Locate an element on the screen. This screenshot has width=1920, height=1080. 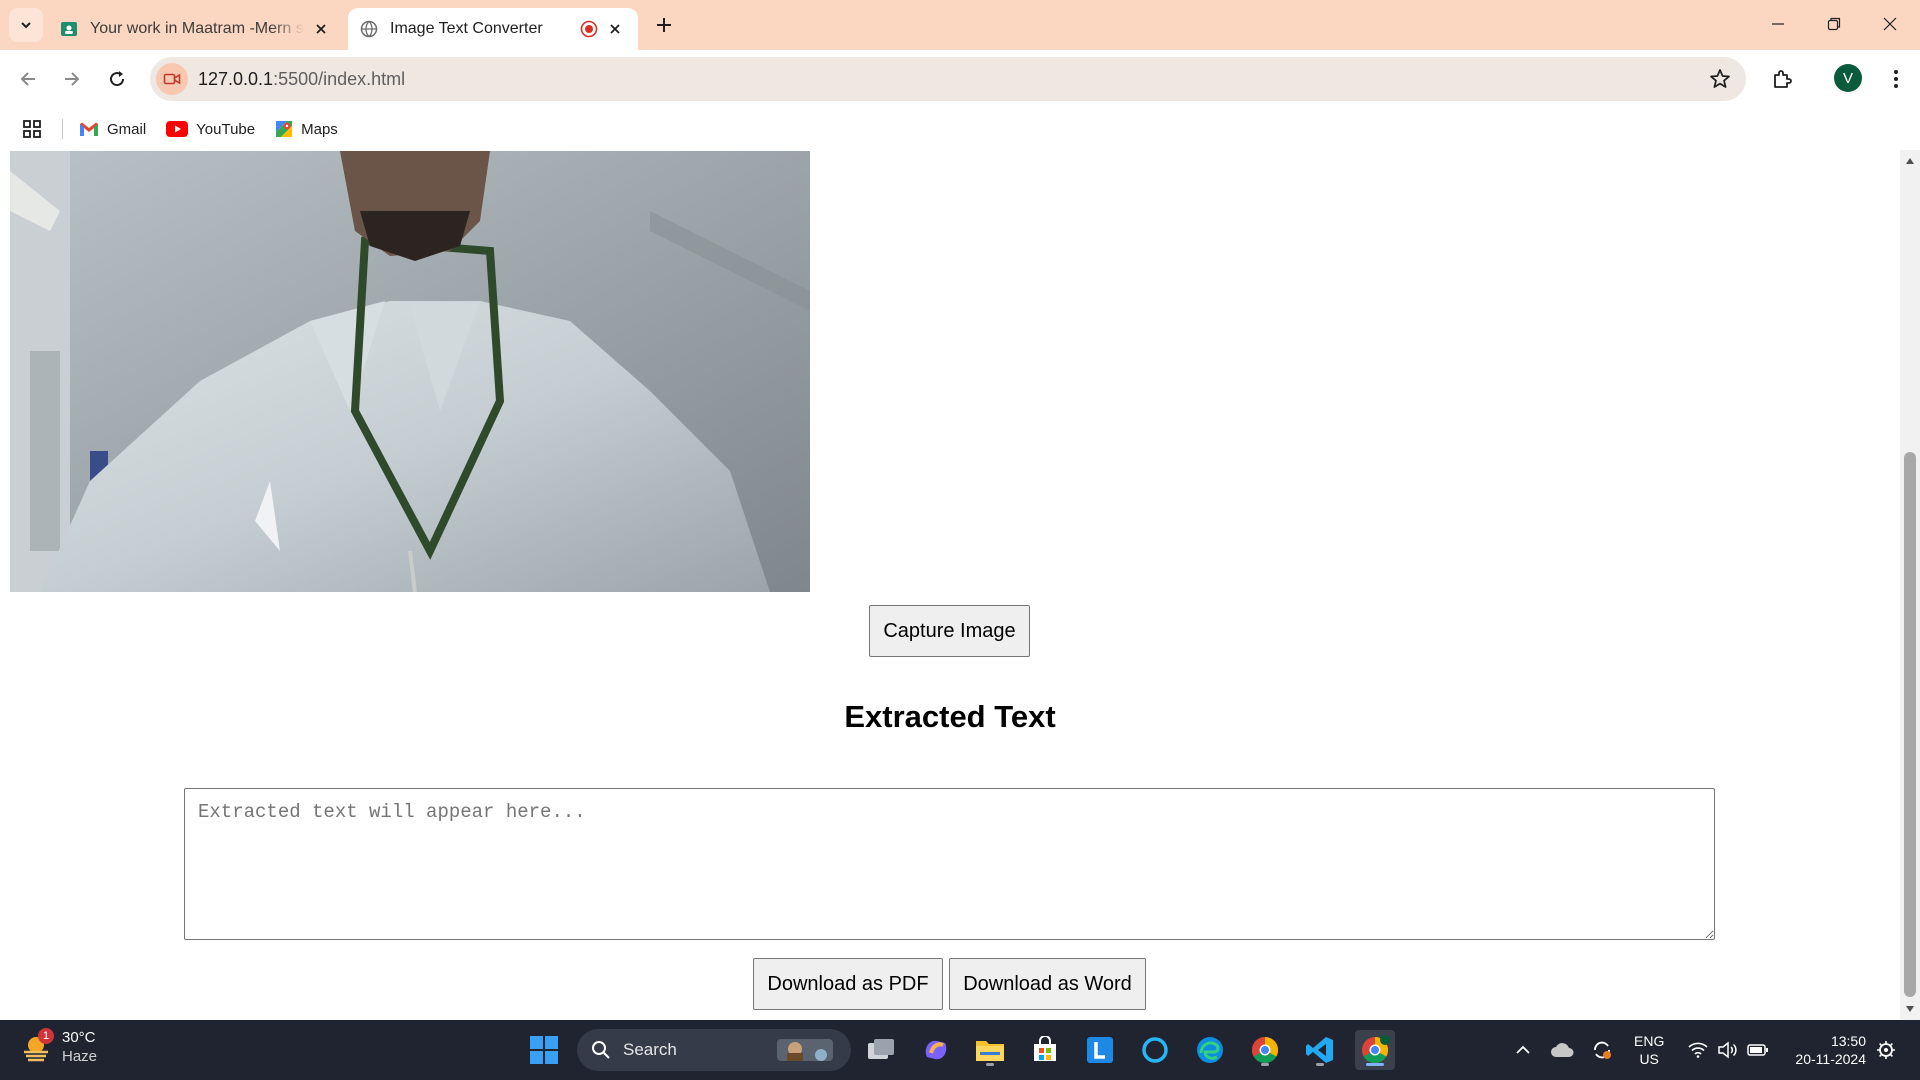
notifications-tray is located at coordinates (1886, 1050).